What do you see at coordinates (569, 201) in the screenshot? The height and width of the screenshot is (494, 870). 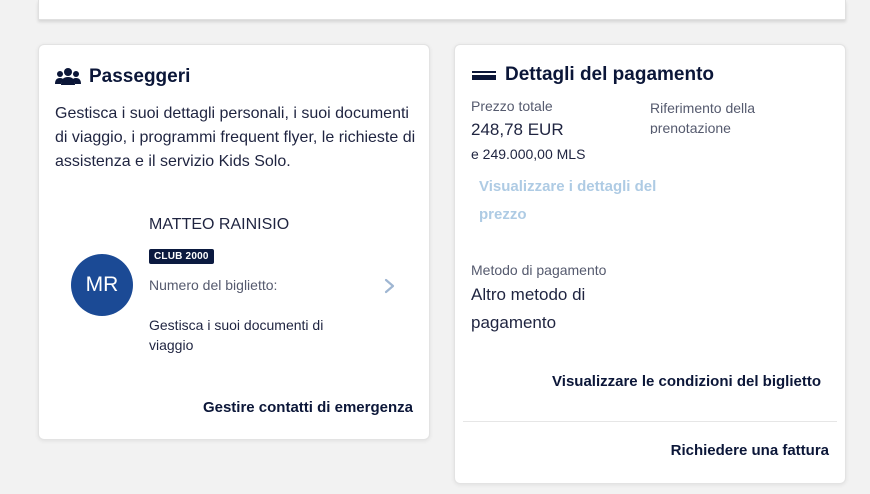 I see `view-price-details-link: Visualizzare i dettagli del prezzo` at bounding box center [569, 201].